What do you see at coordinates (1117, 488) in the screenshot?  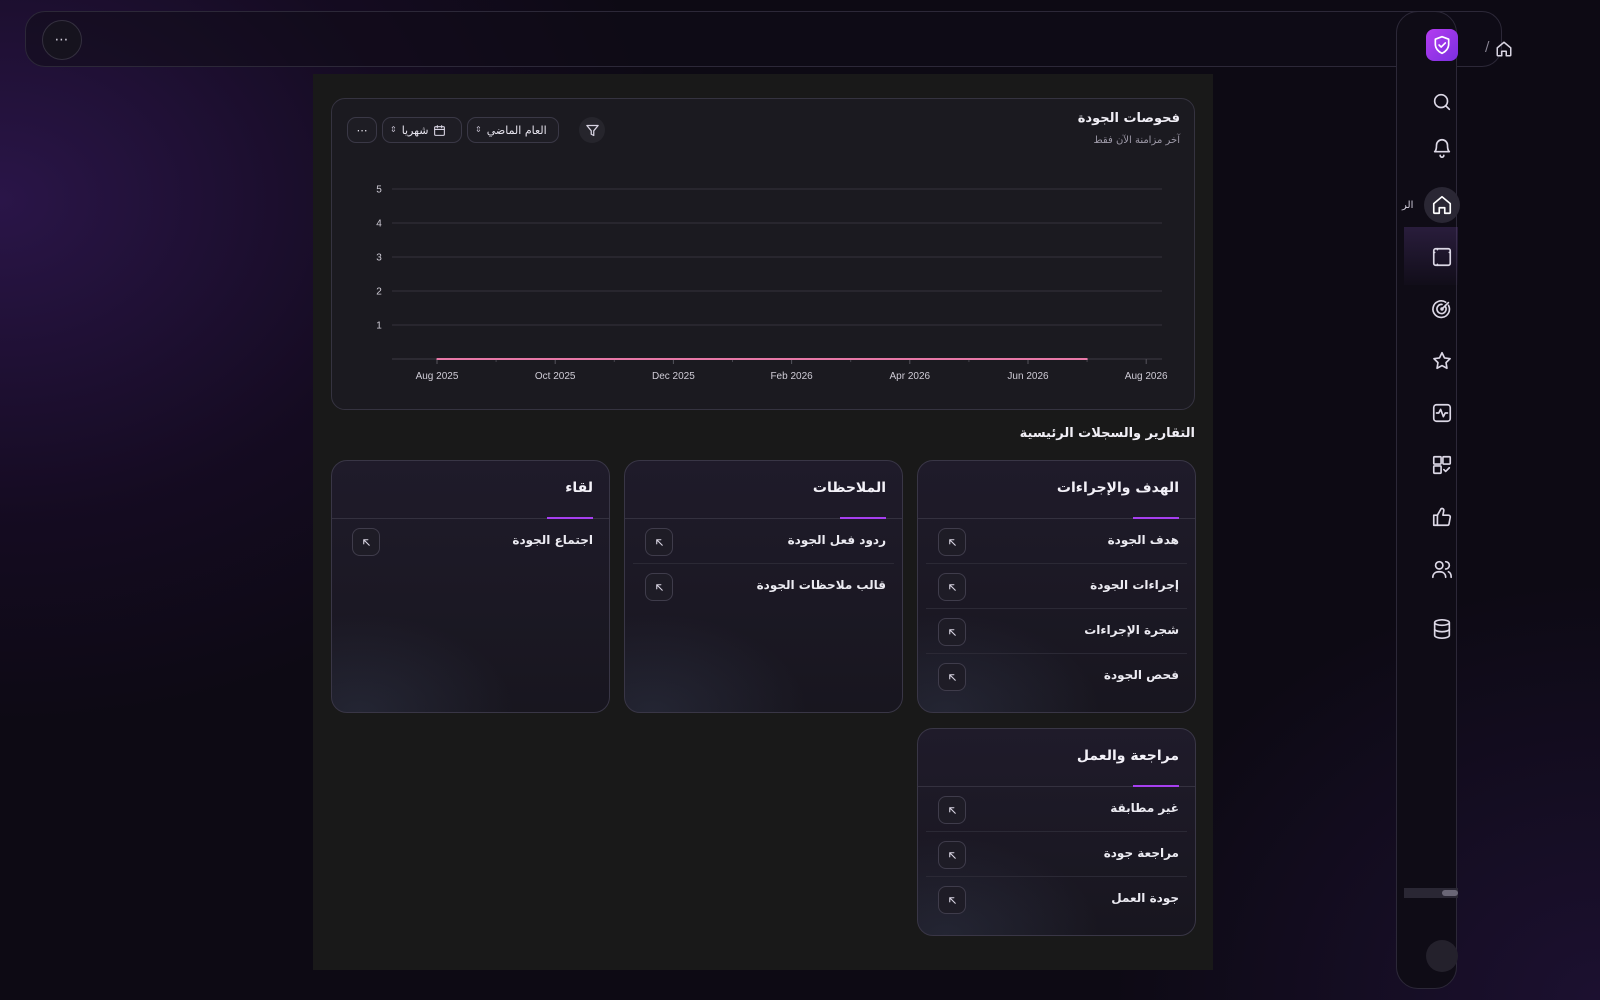 I see `card-title: الهدف والإجراءات` at bounding box center [1117, 488].